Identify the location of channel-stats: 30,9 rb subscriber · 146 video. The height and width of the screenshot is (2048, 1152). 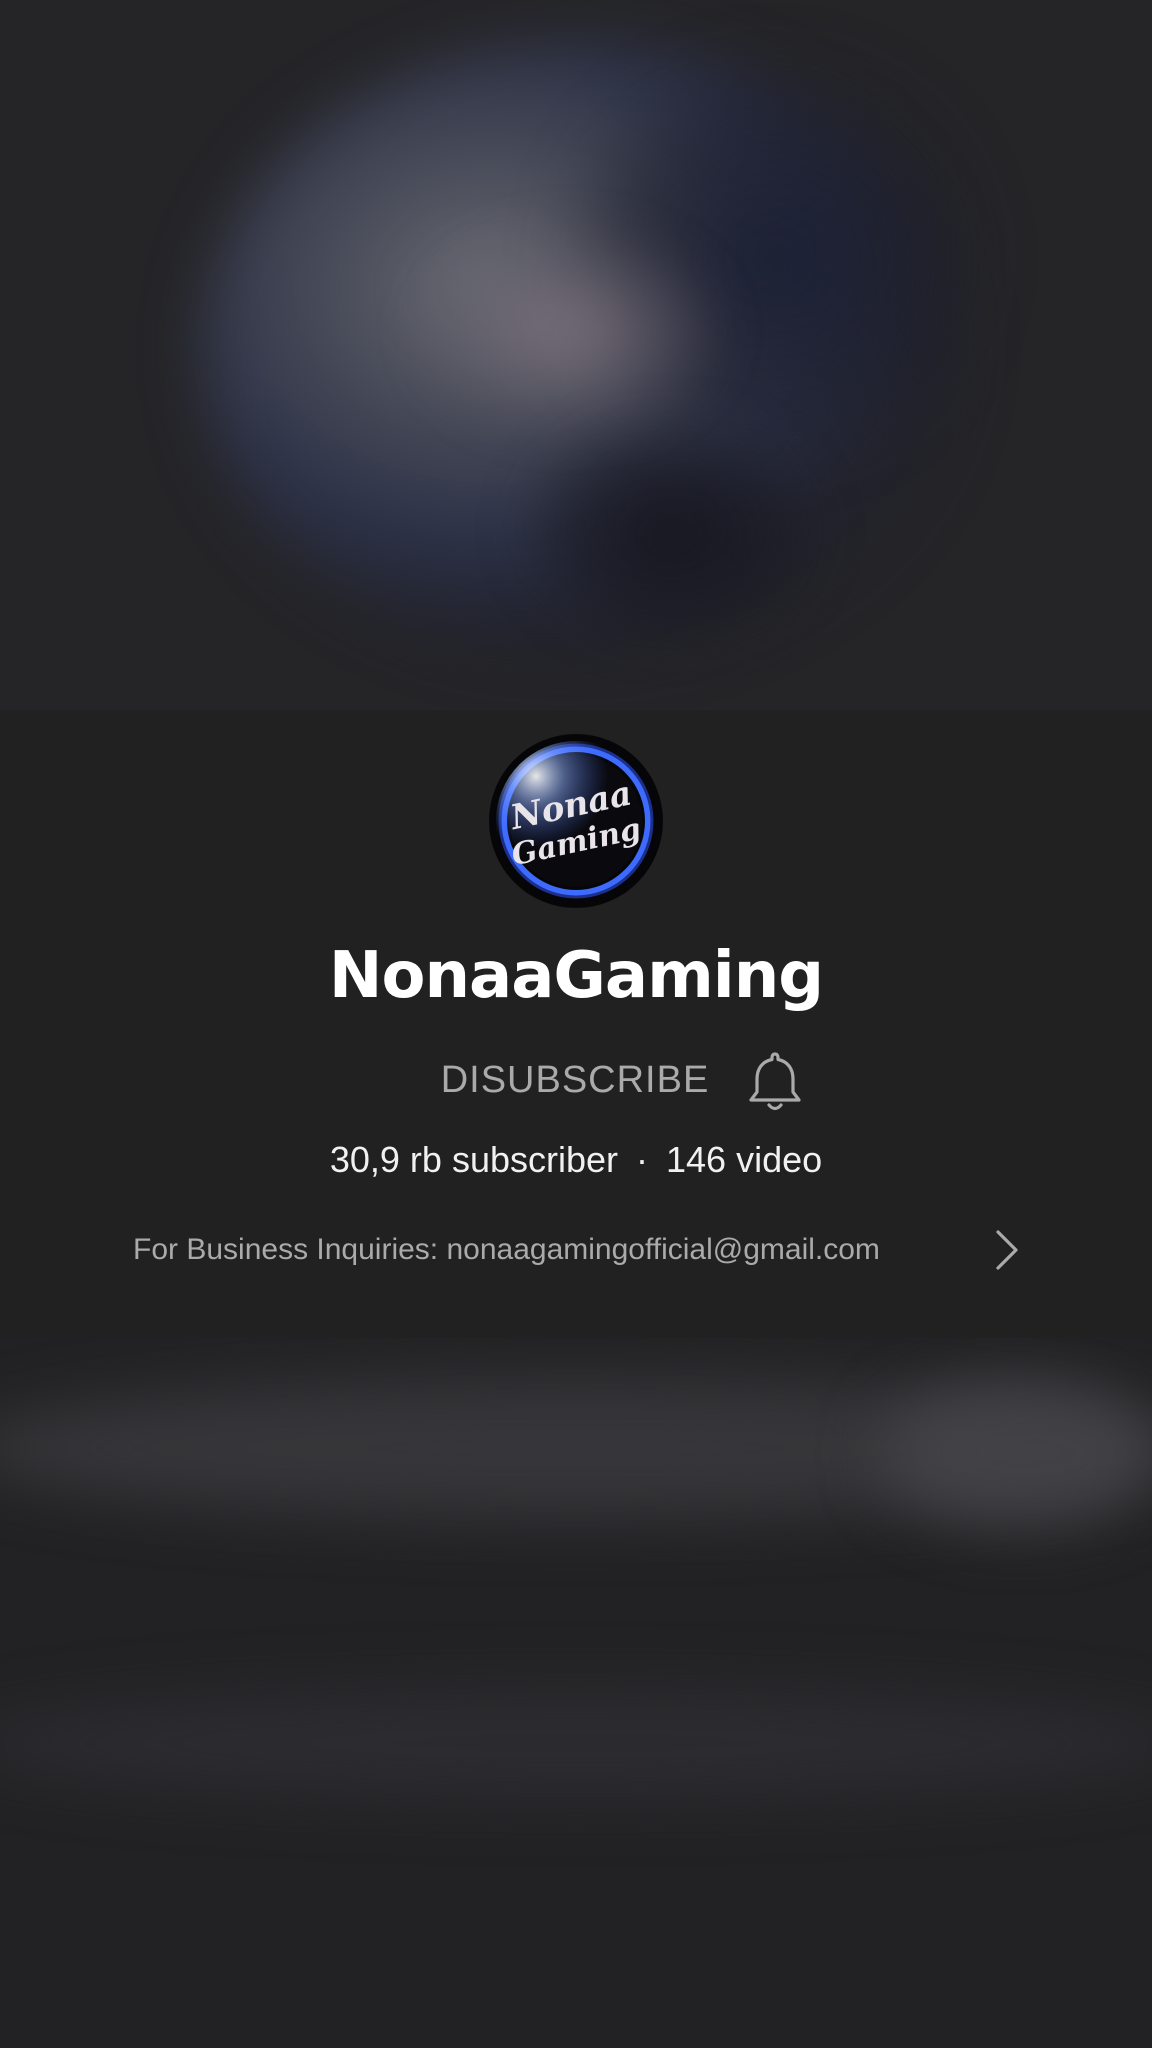
(576, 1160).